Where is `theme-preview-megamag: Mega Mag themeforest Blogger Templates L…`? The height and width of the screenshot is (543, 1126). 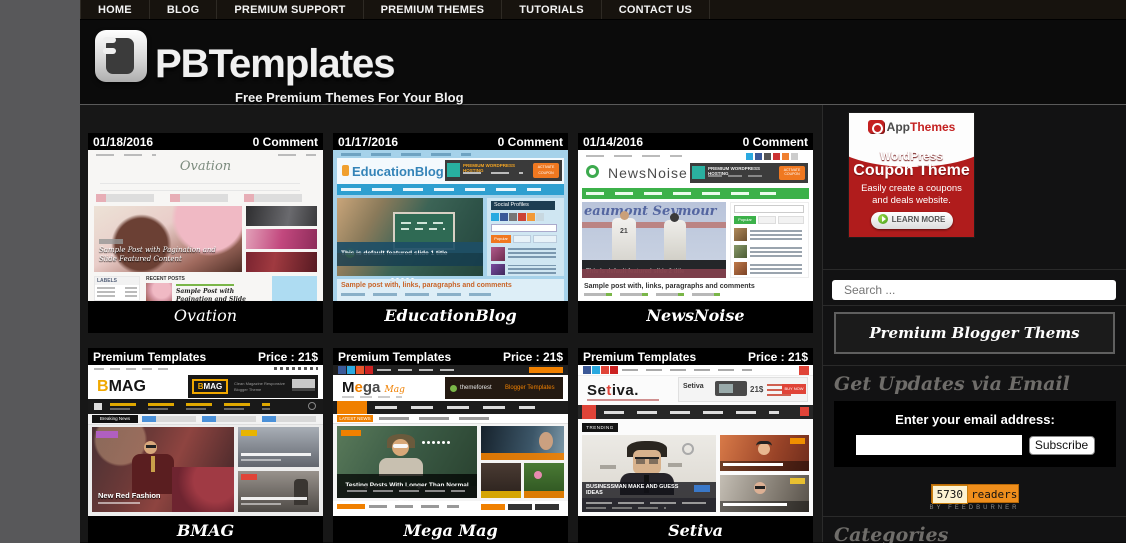
theme-preview-megamag: Mega Mag themeforest Blogger Templates L… is located at coordinates (450, 440).